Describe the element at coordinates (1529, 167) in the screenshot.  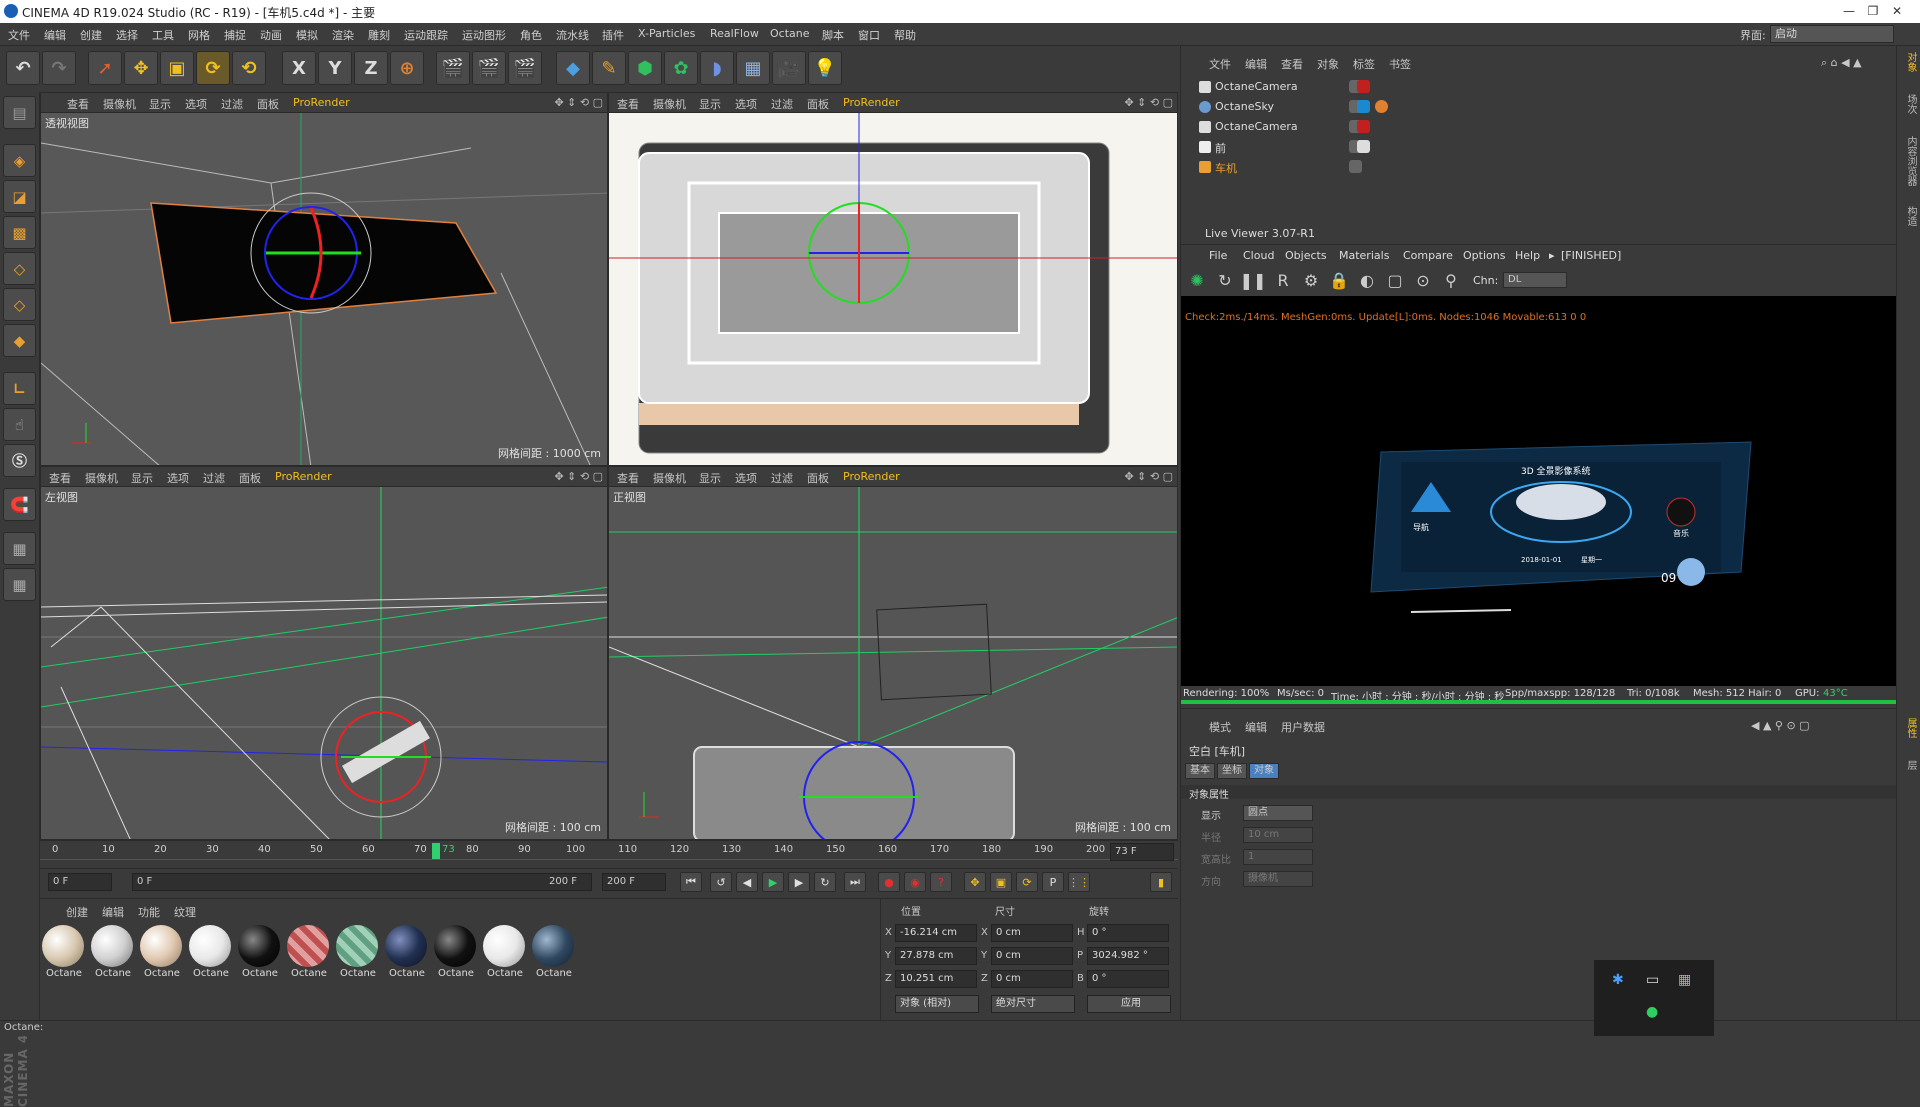
I see `object-row: 车机` at that location.